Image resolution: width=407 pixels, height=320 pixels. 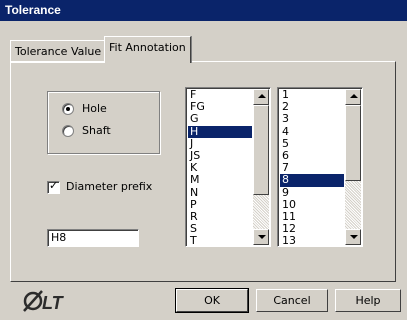 I want to click on help-button: Help, so click(x=368, y=300).